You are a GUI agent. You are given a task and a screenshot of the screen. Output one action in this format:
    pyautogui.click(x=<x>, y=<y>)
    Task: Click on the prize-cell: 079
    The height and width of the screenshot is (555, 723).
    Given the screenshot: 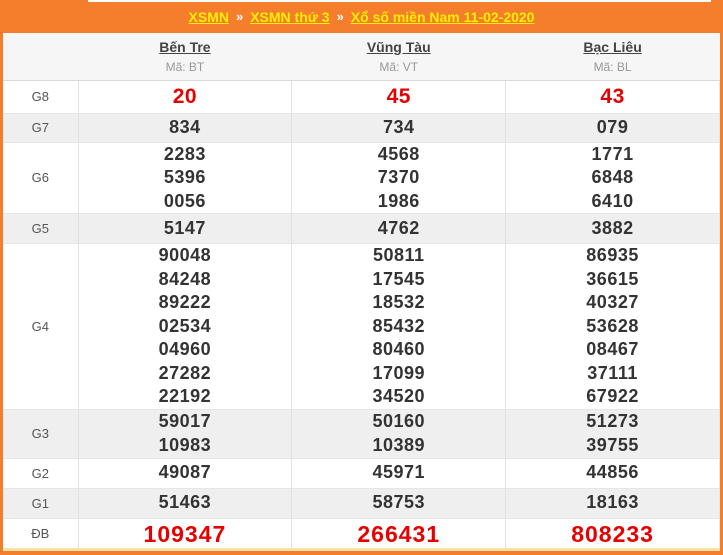 What is the action you would take?
    pyautogui.click(x=612, y=127)
    